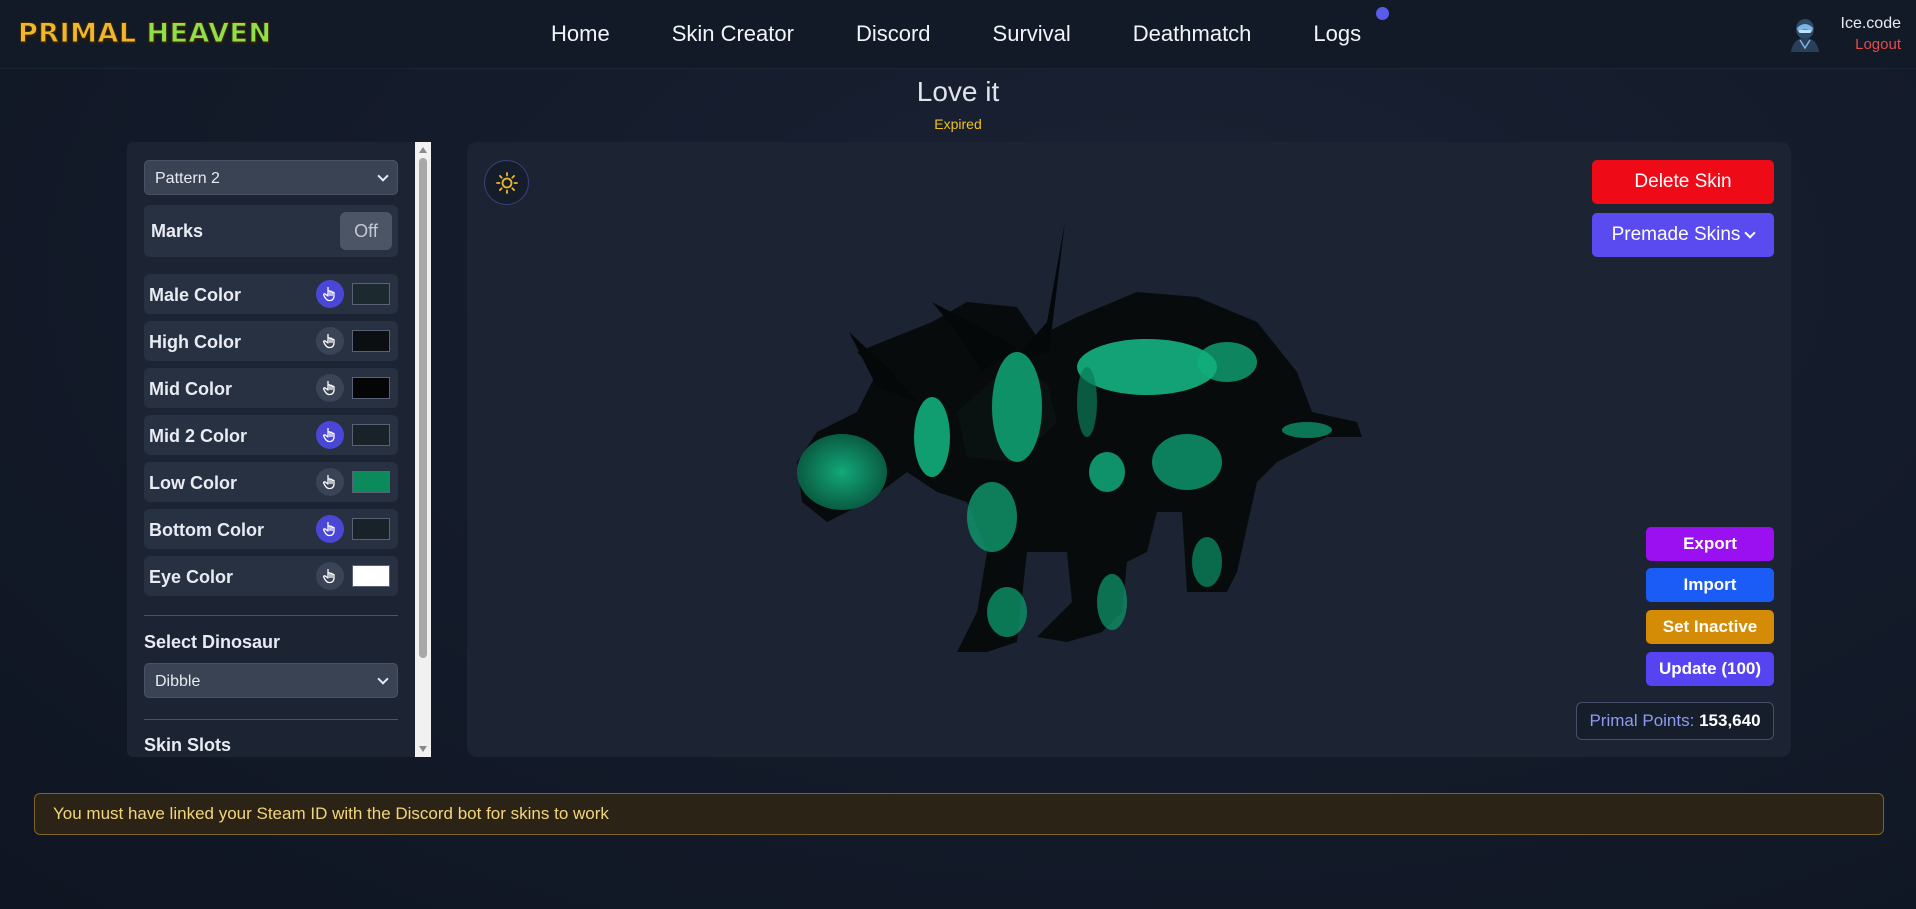 Image resolution: width=1916 pixels, height=909 pixels. Describe the element at coordinates (423, 749) in the screenshot. I see `scroll-down-arrow-icon` at that location.